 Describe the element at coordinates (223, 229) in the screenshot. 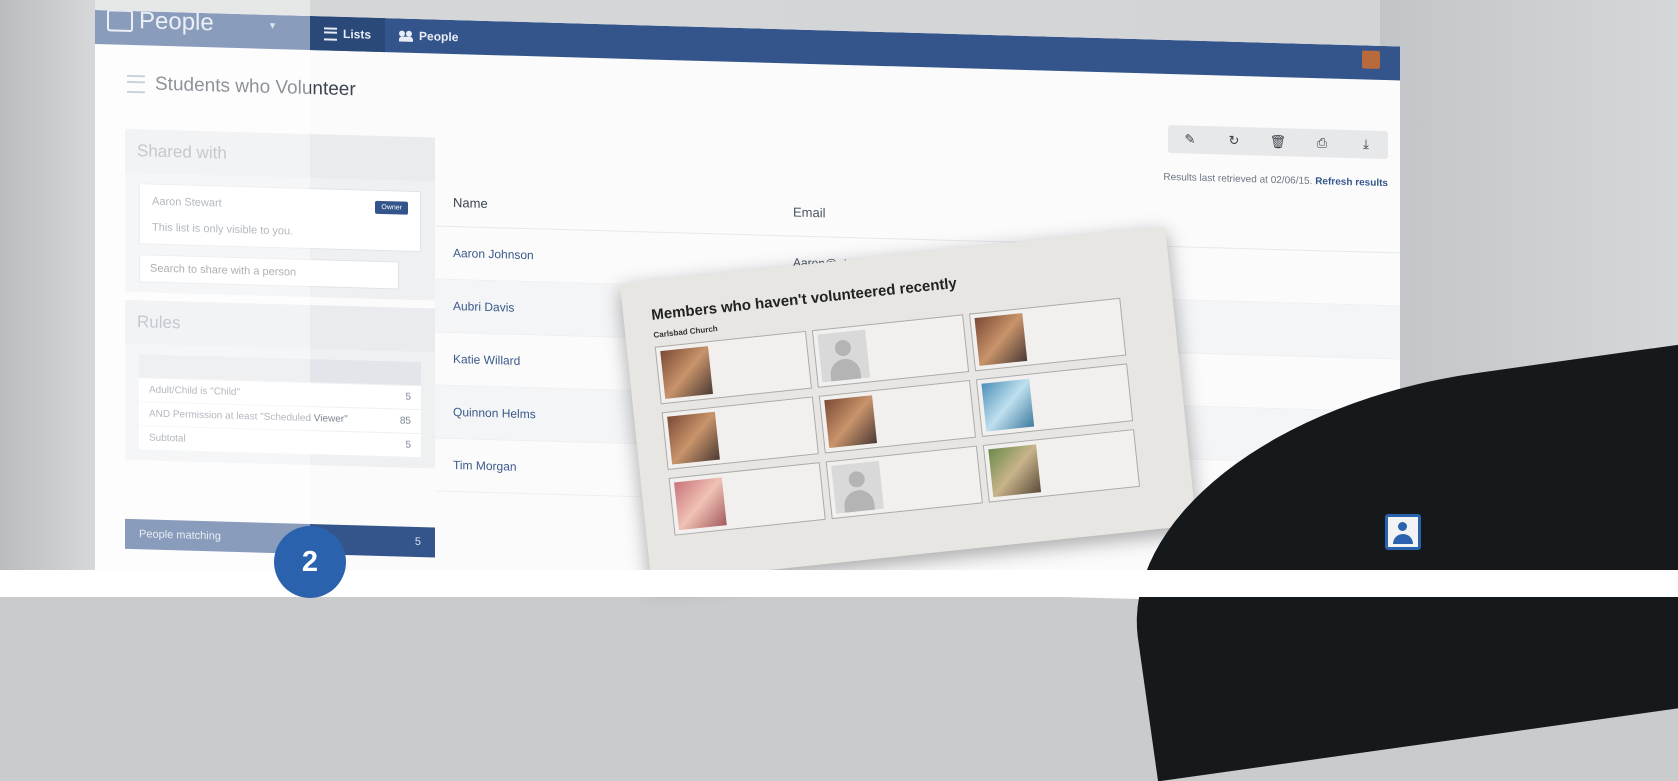

I see `visibility-note: This list is only visible to you.` at that location.